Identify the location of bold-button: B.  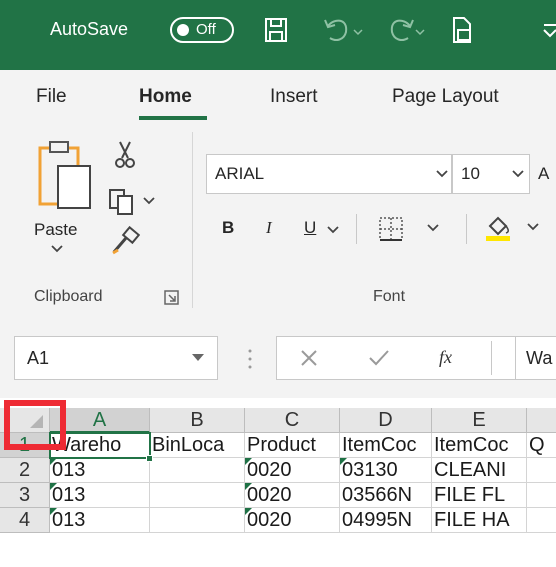
(228, 228).